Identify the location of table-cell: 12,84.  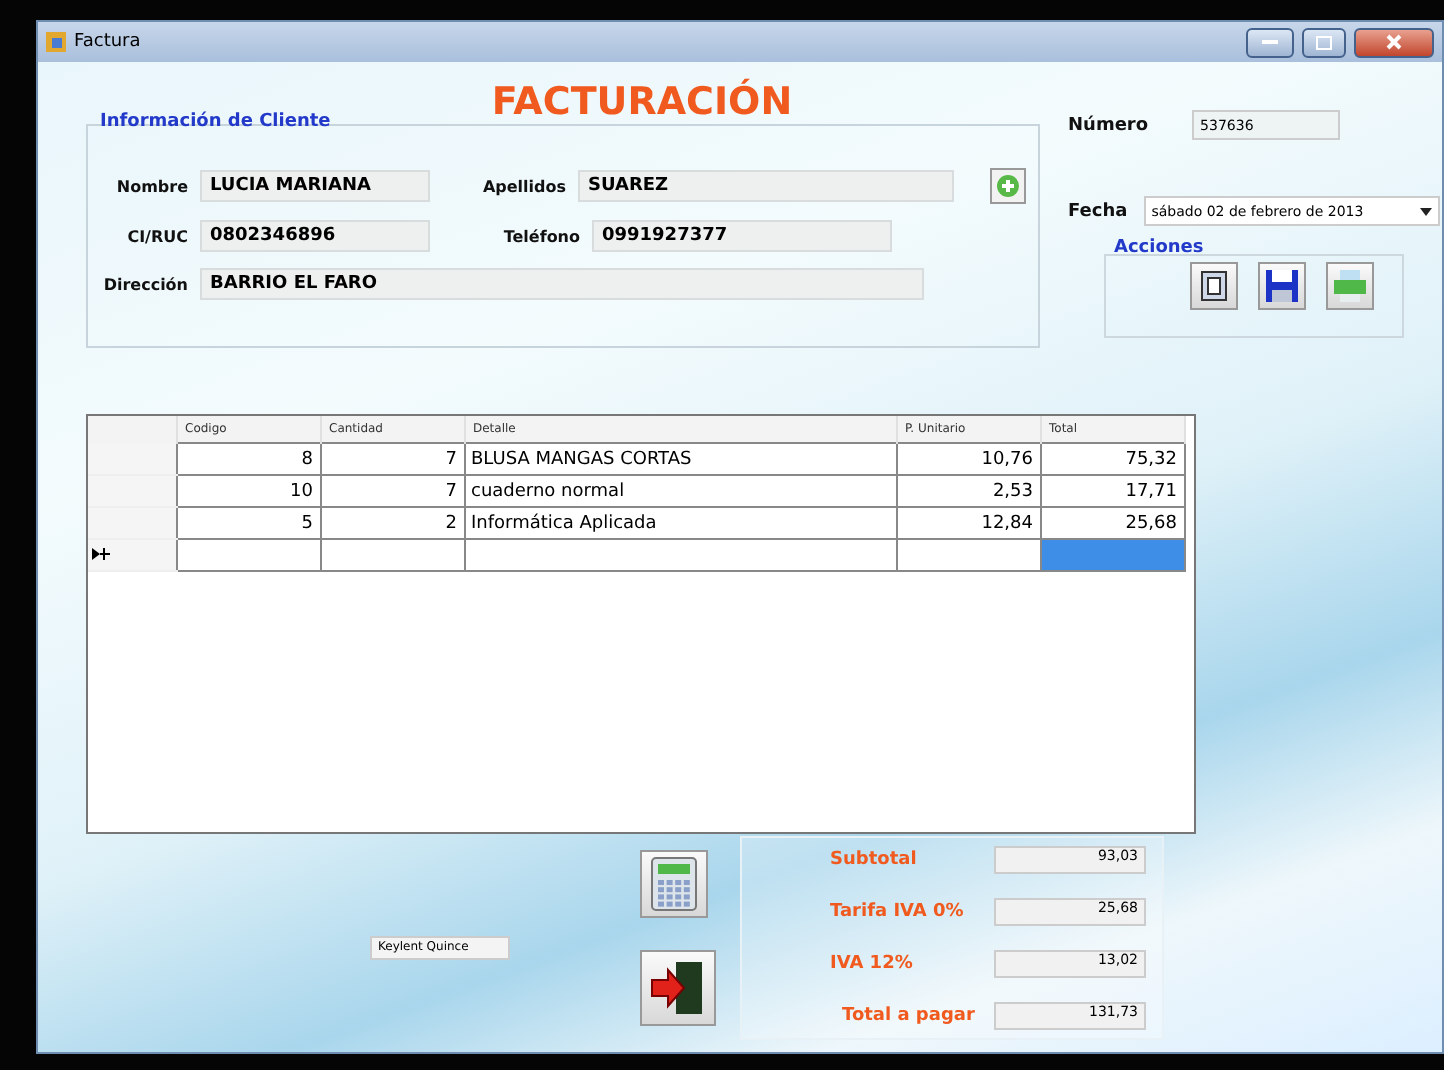
(968, 523).